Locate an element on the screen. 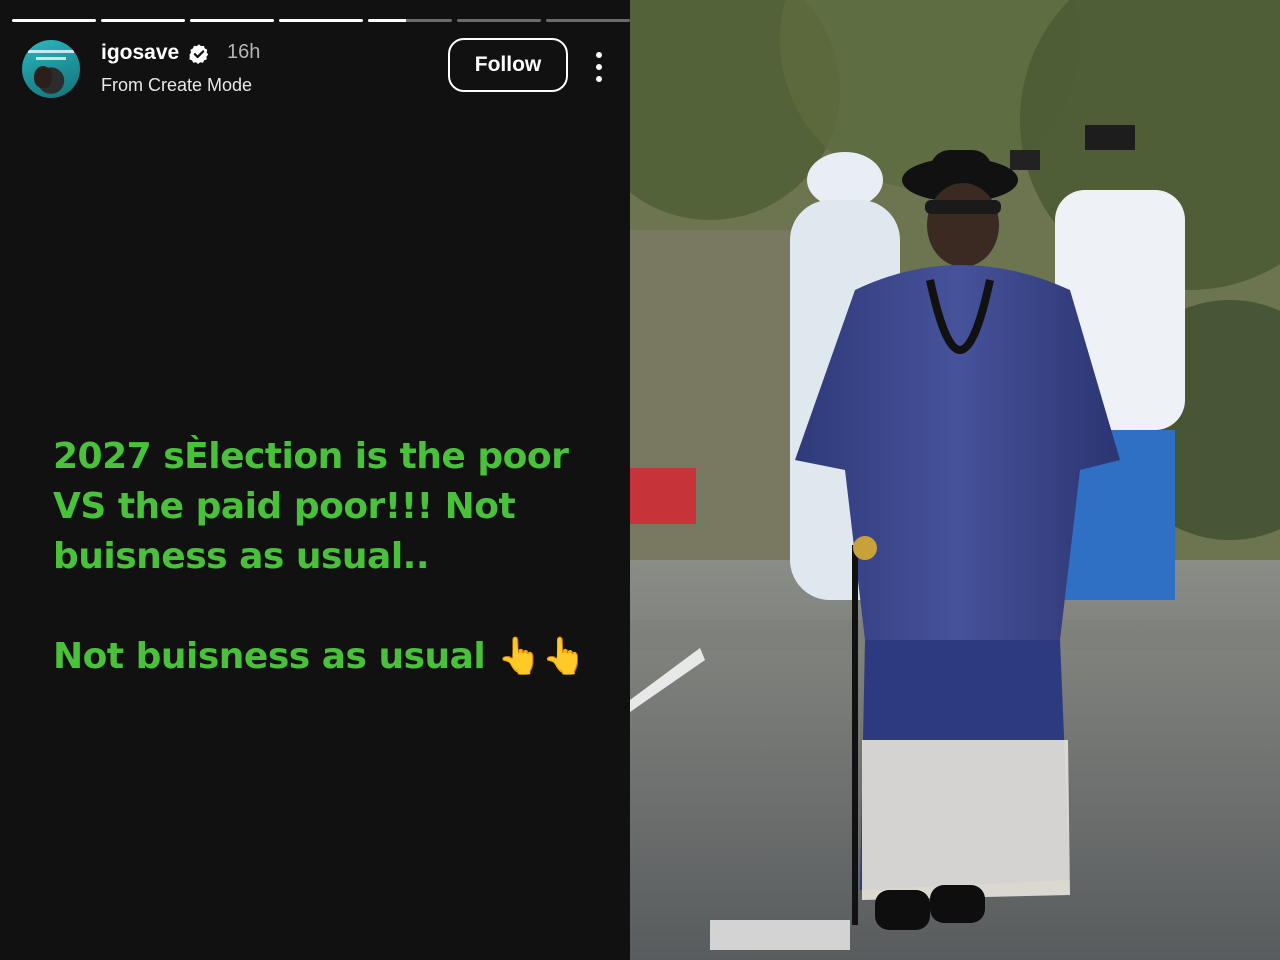 This screenshot has width=1280, height=960. story-subtitle: From Create Mode is located at coordinates (177, 85).